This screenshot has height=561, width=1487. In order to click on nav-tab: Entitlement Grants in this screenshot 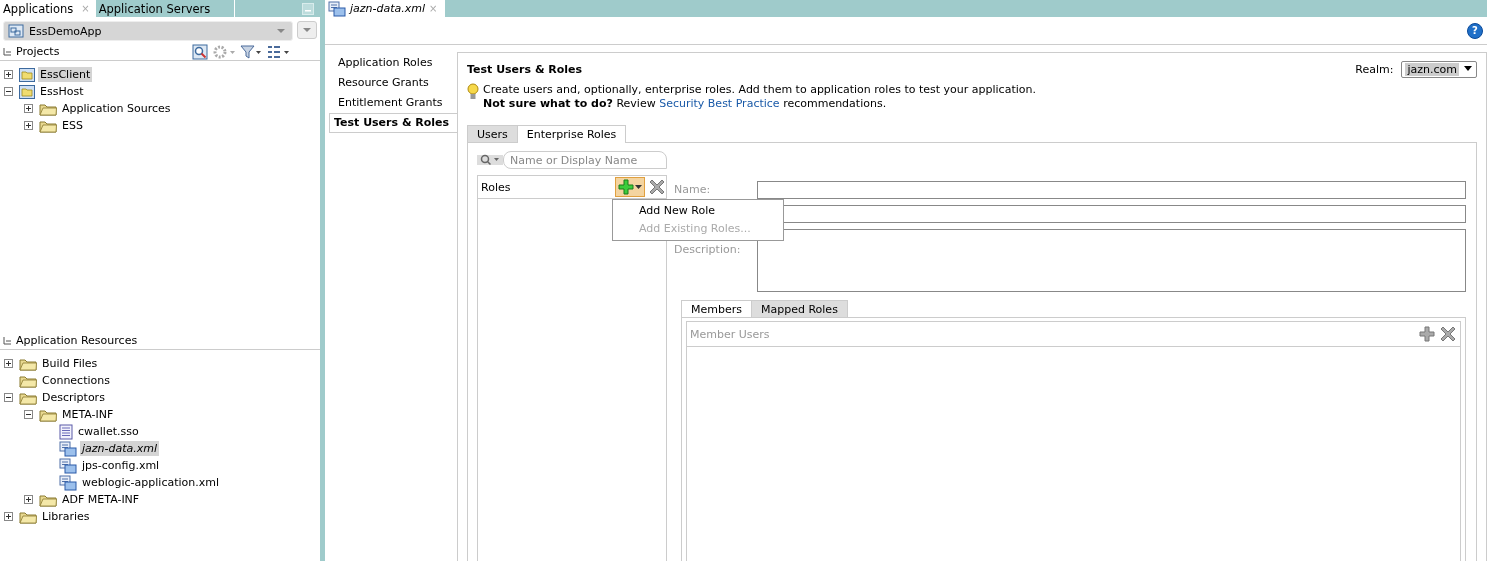, I will do `click(391, 103)`.